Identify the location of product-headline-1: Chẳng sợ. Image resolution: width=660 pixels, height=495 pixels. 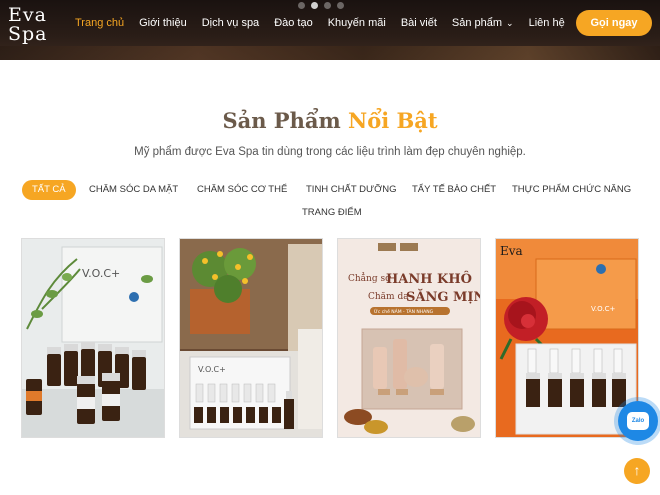
(369, 278).